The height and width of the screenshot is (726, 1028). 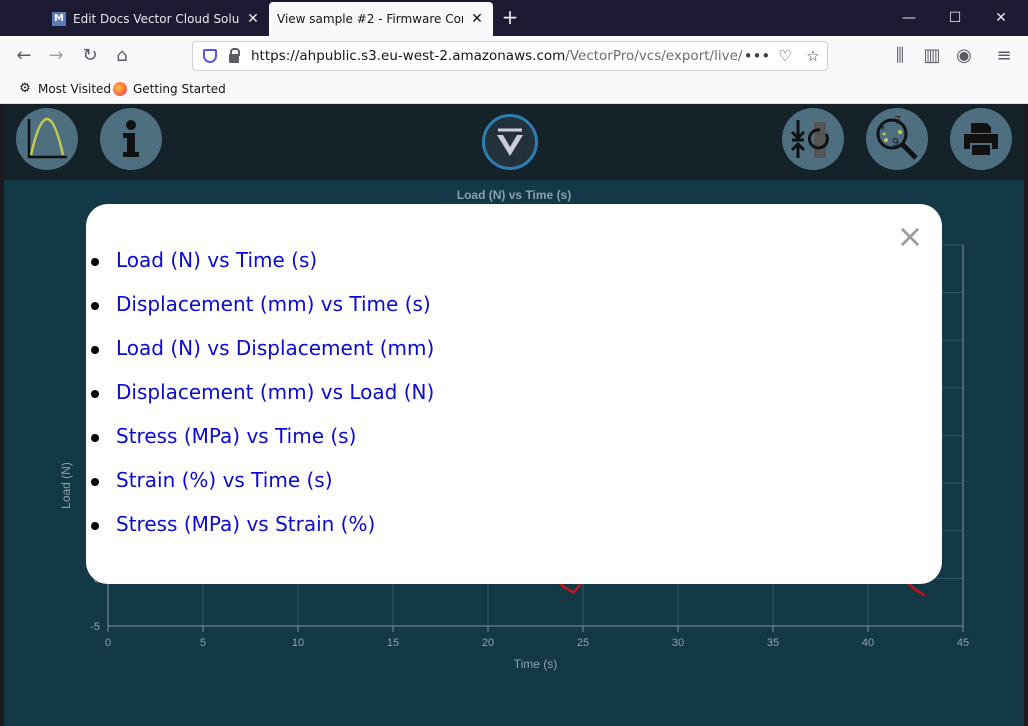 I want to click on list-item: Stress (MPa) vs Time (s), so click(x=262, y=446).